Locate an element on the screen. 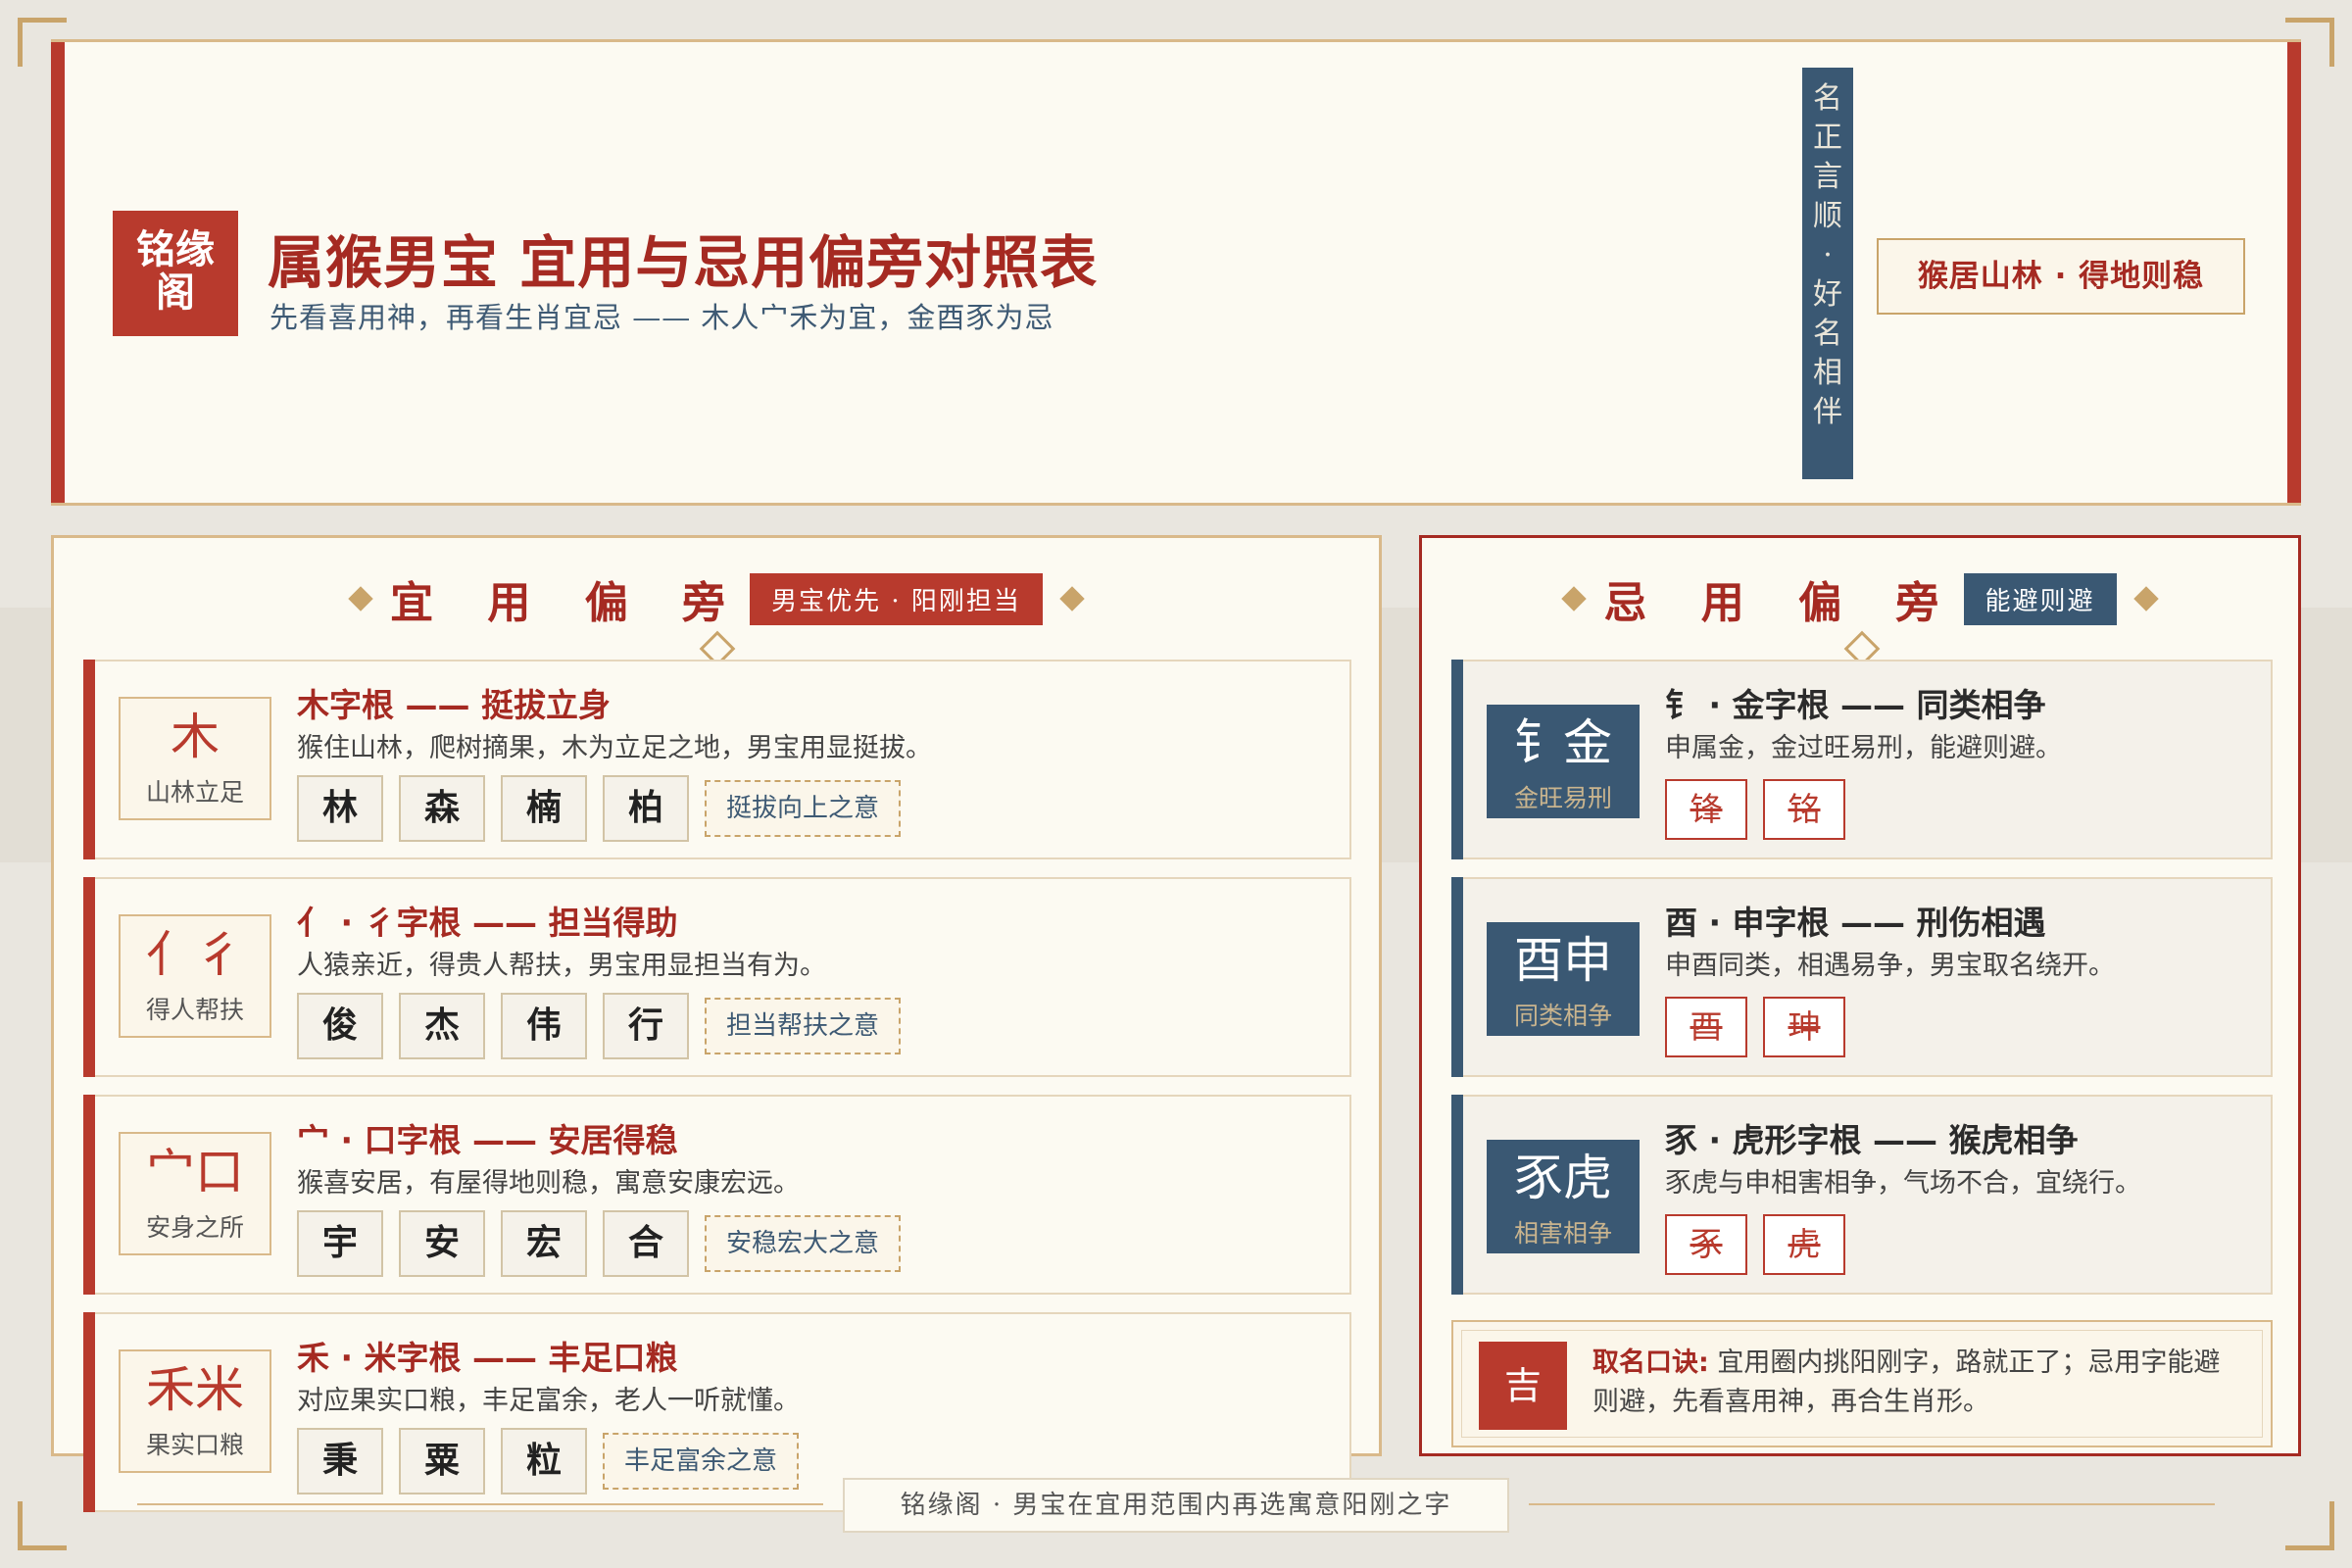 The image size is (2352, 1568). example-char: 安 is located at coordinates (442, 1243).